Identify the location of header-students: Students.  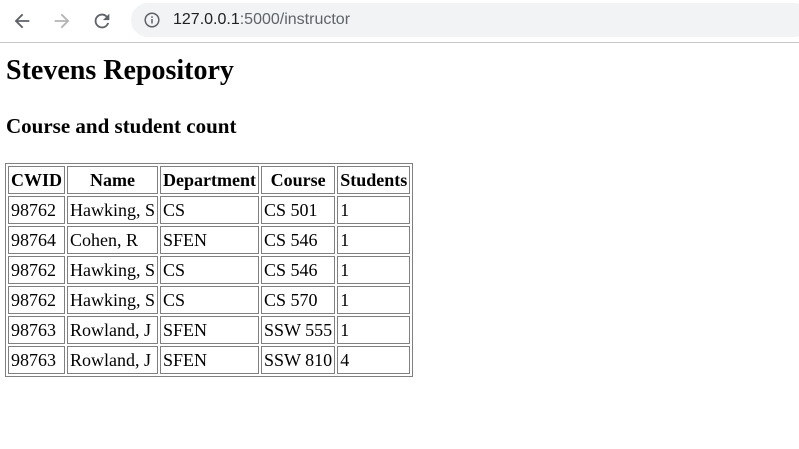
(374, 180).